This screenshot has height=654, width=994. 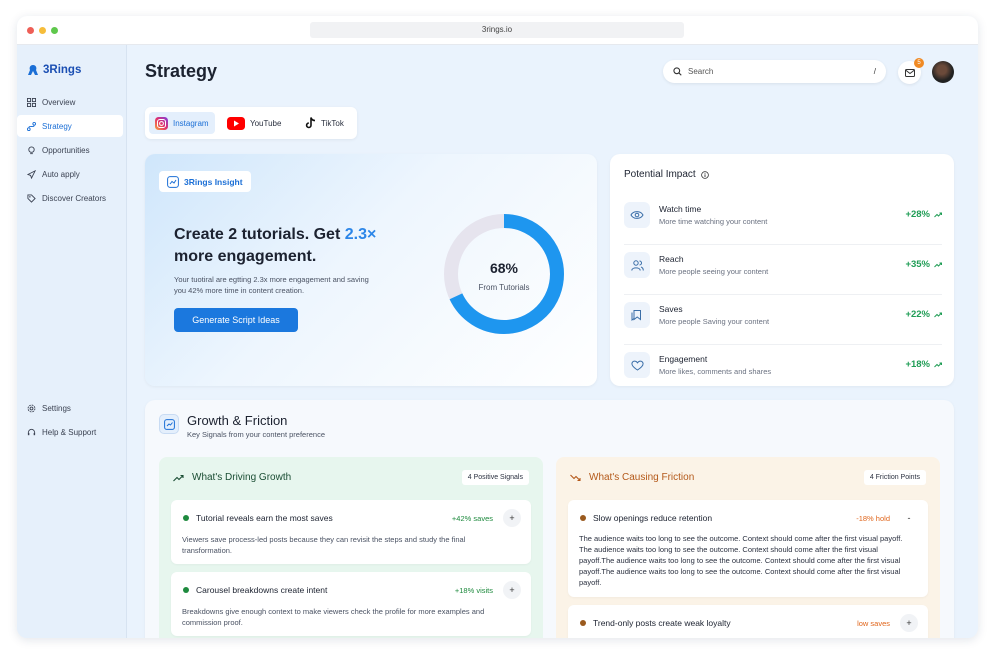 What do you see at coordinates (504, 287) in the screenshot?
I see `donut-label: From Tutorials` at bounding box center [504, 287].